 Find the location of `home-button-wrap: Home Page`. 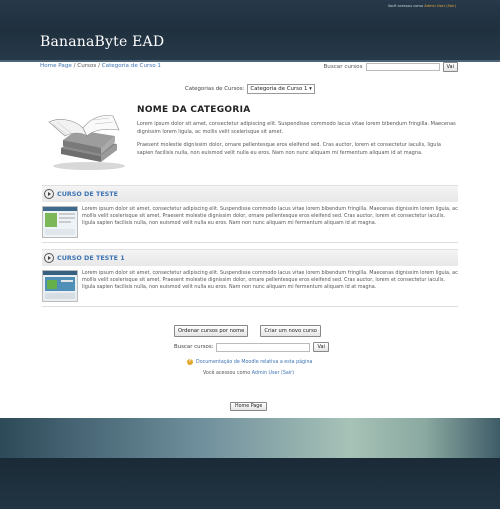

home-button-wrap: Home Page is located at coordinates (249, 401).